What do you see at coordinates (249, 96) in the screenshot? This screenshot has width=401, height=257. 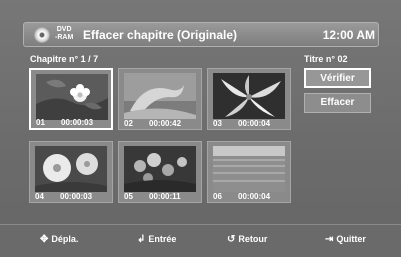 I see `thumbnail-image-lily-flower` at bounding box center [249, 96].